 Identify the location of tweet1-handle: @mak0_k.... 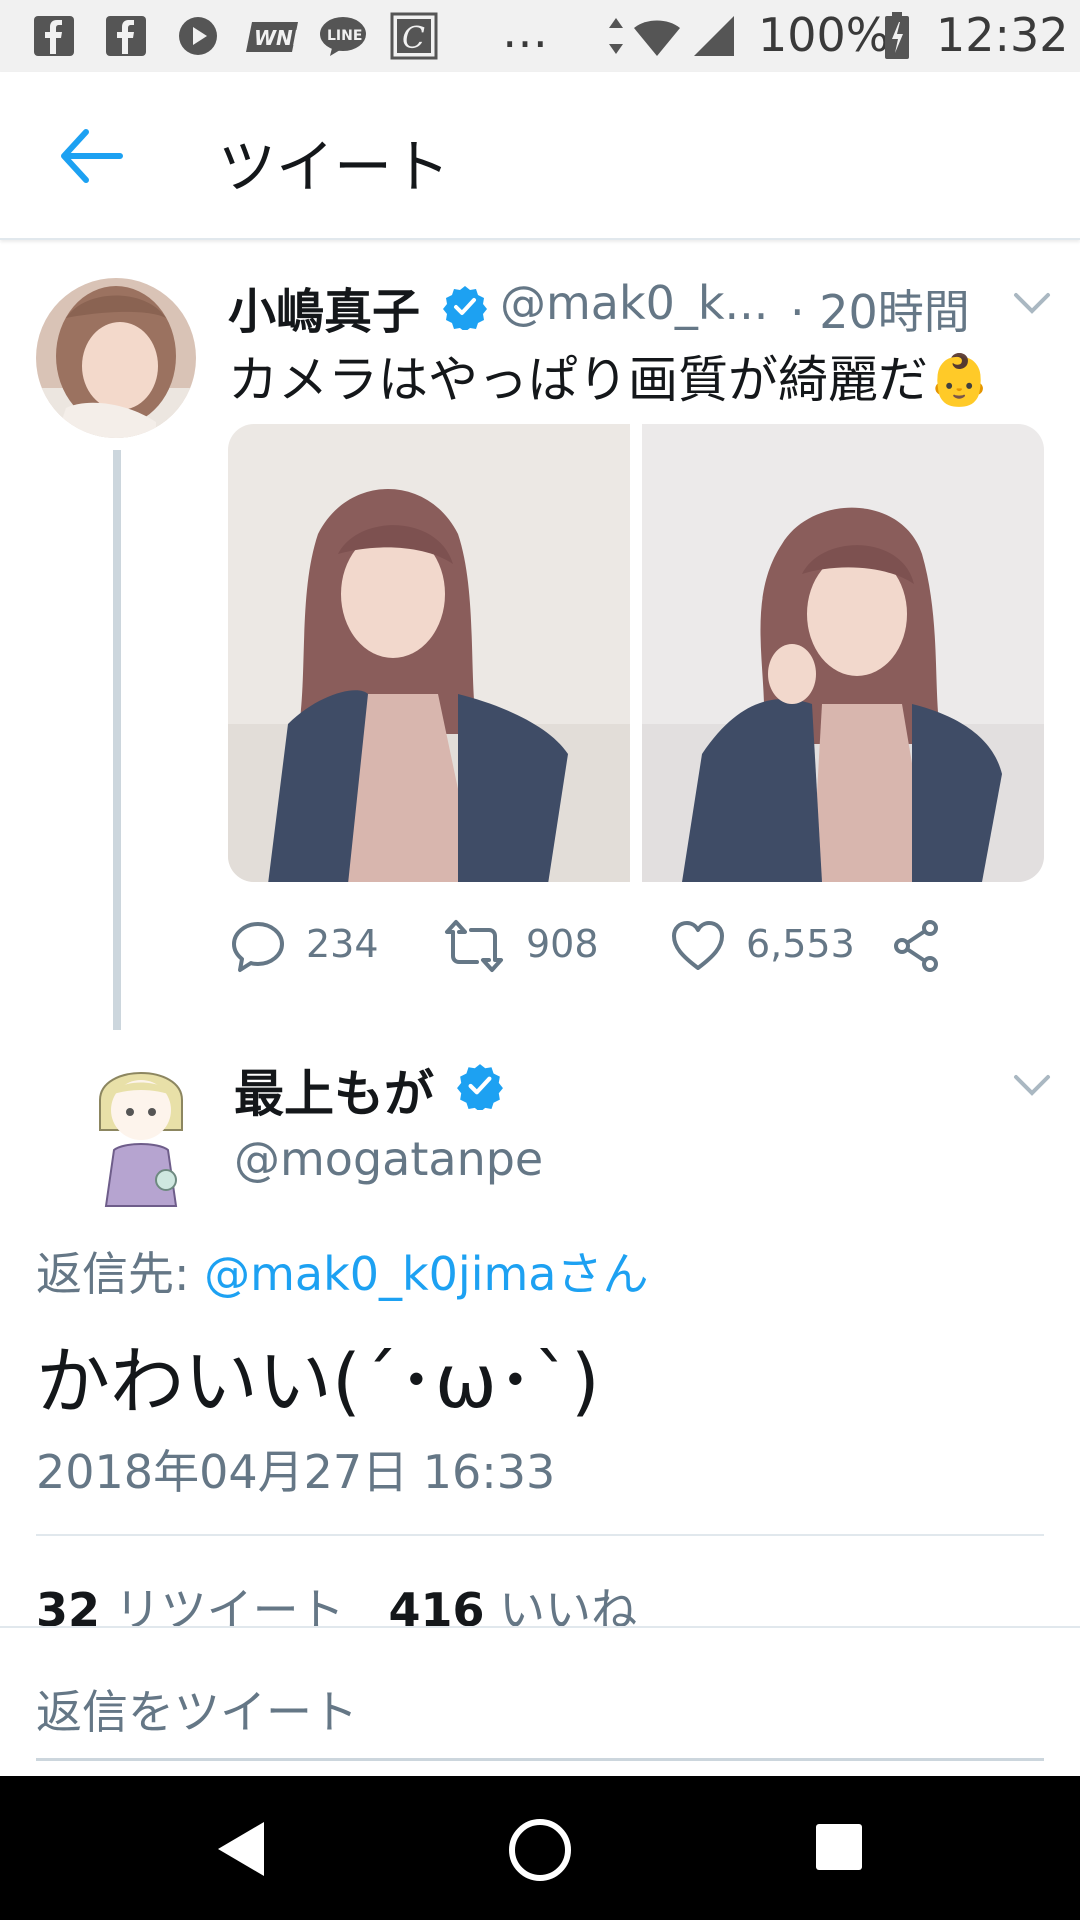
(634, 303).